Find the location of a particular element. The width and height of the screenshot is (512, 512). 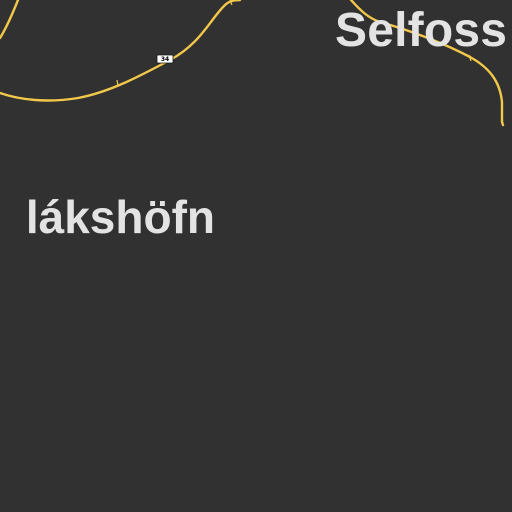

road-shield-34: 34 is located at coordinates (165, 59).